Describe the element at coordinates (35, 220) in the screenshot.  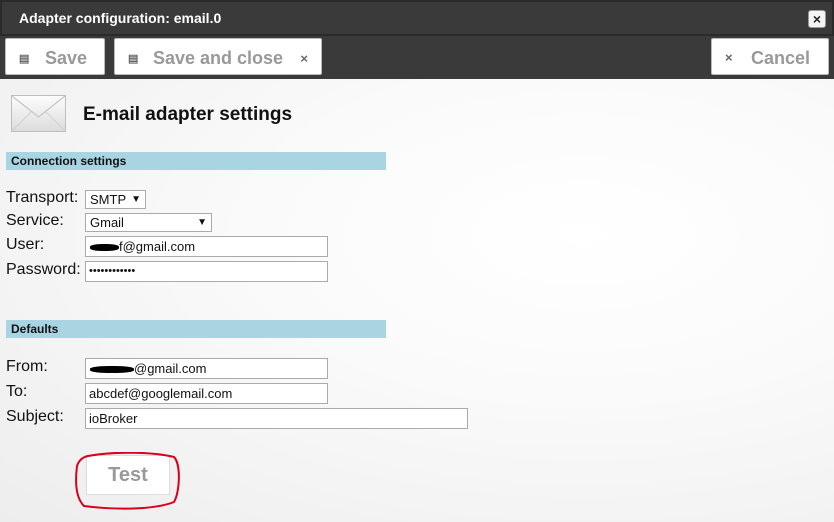
I see `service-label: Service:` at that location.